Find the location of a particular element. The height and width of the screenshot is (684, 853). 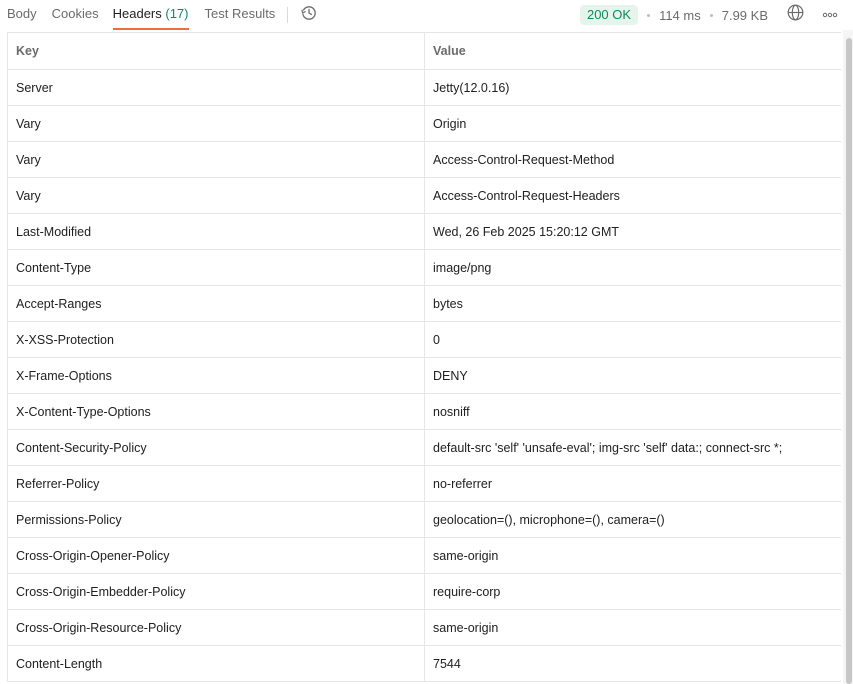

header-key: Referrer-Policy is located at coordinates (216, 483).